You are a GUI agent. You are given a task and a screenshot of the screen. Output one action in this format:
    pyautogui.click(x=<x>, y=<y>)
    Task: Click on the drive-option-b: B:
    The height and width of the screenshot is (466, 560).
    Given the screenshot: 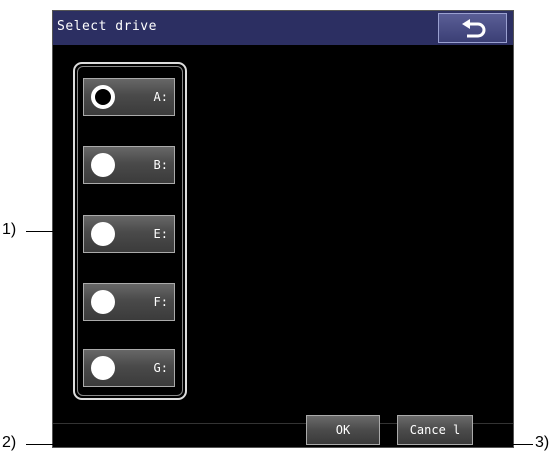 What is the action you would take?
    pyautogui.click(x=129, y=165)
    